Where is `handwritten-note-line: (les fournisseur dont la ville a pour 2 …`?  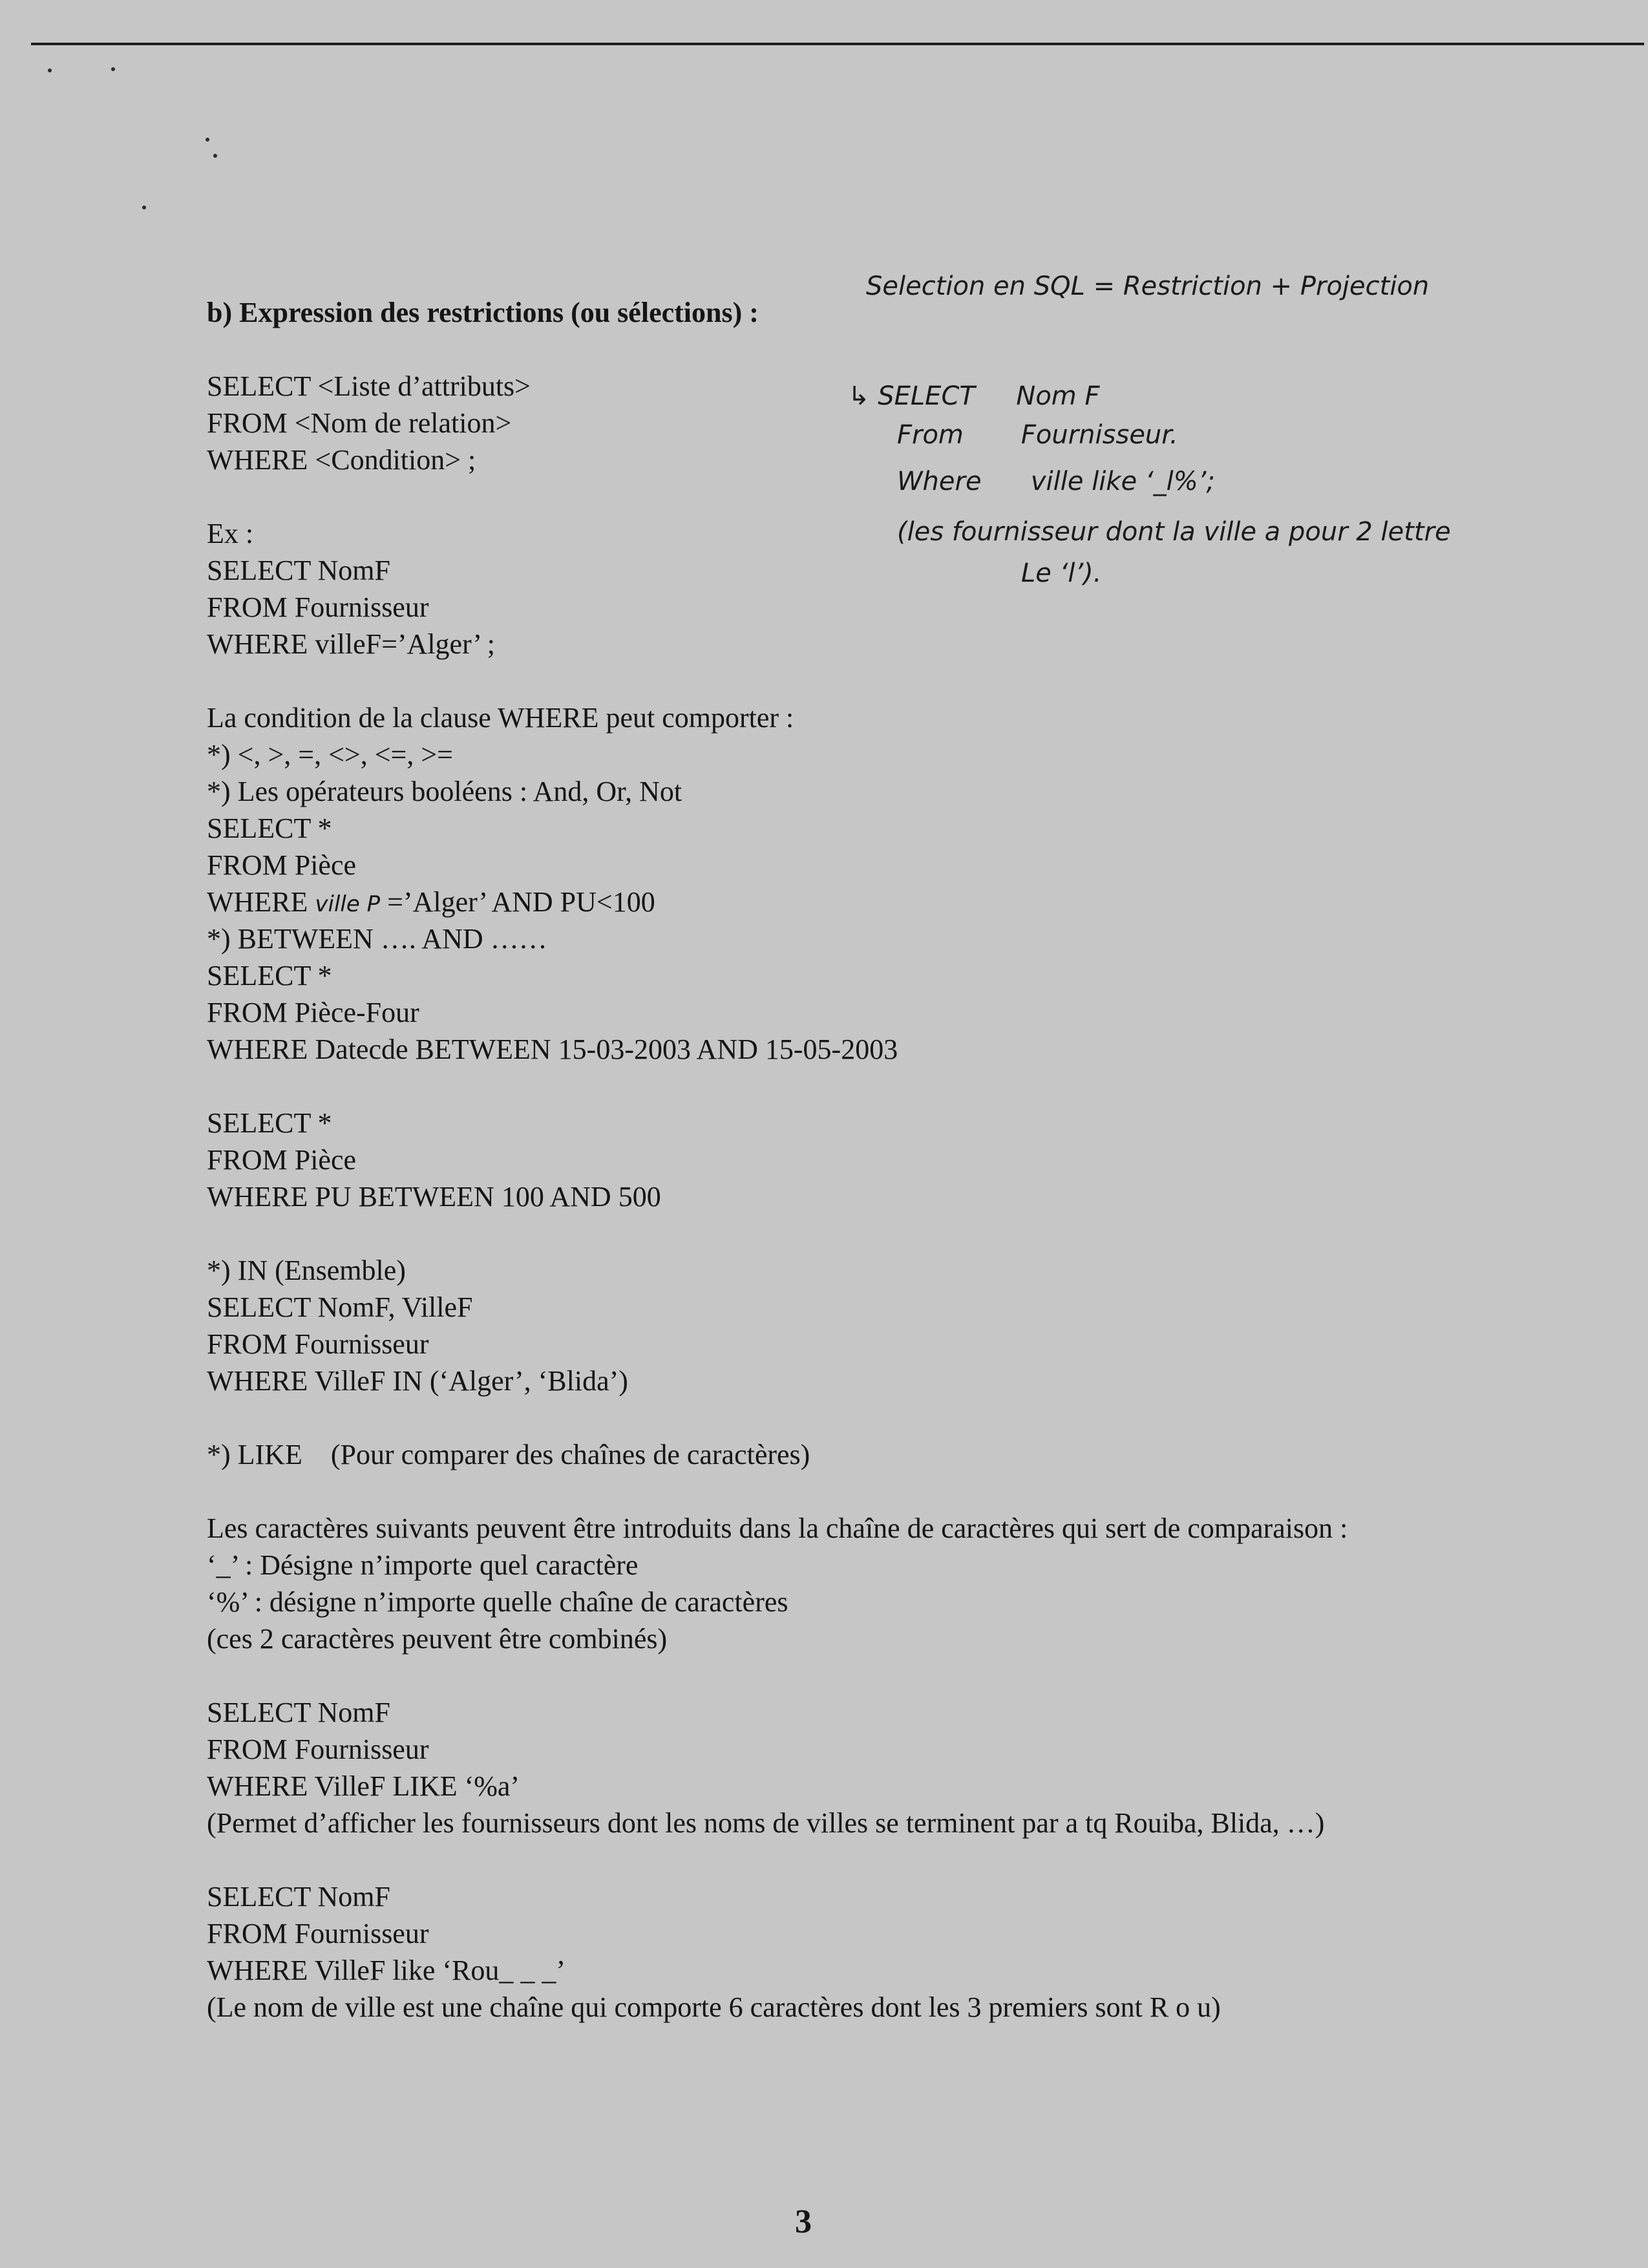 handwritten-note-line: (les fournisseur dont la ville a pour 2 … is located at coordinates (1174, 532).